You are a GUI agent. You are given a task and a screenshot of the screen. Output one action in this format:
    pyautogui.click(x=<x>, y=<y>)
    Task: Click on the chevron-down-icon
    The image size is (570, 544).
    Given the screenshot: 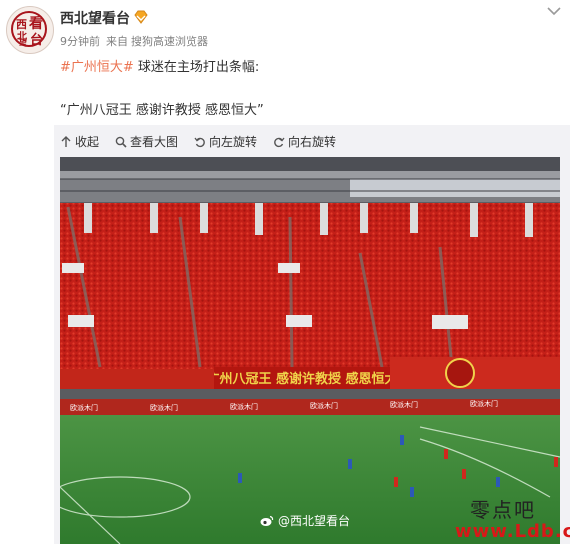 What is the action you would take?
    pyautogui.click(x=554, y=11)
    